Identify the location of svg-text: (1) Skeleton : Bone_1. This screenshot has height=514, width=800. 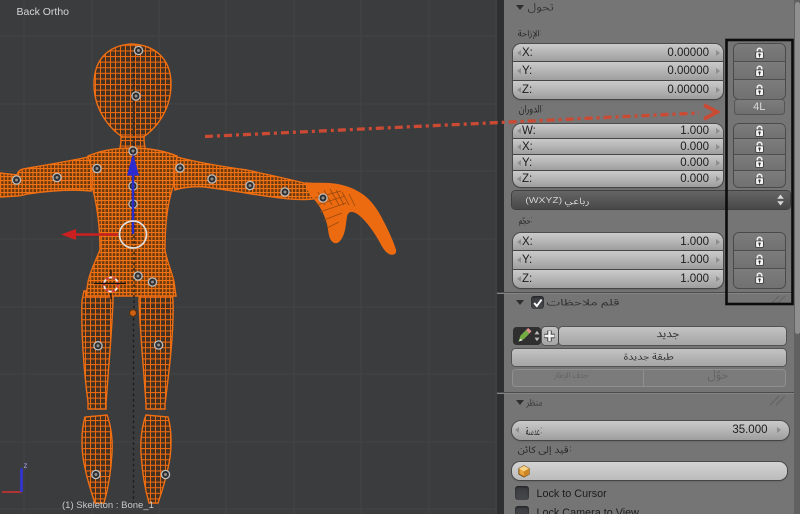
(108, 505).